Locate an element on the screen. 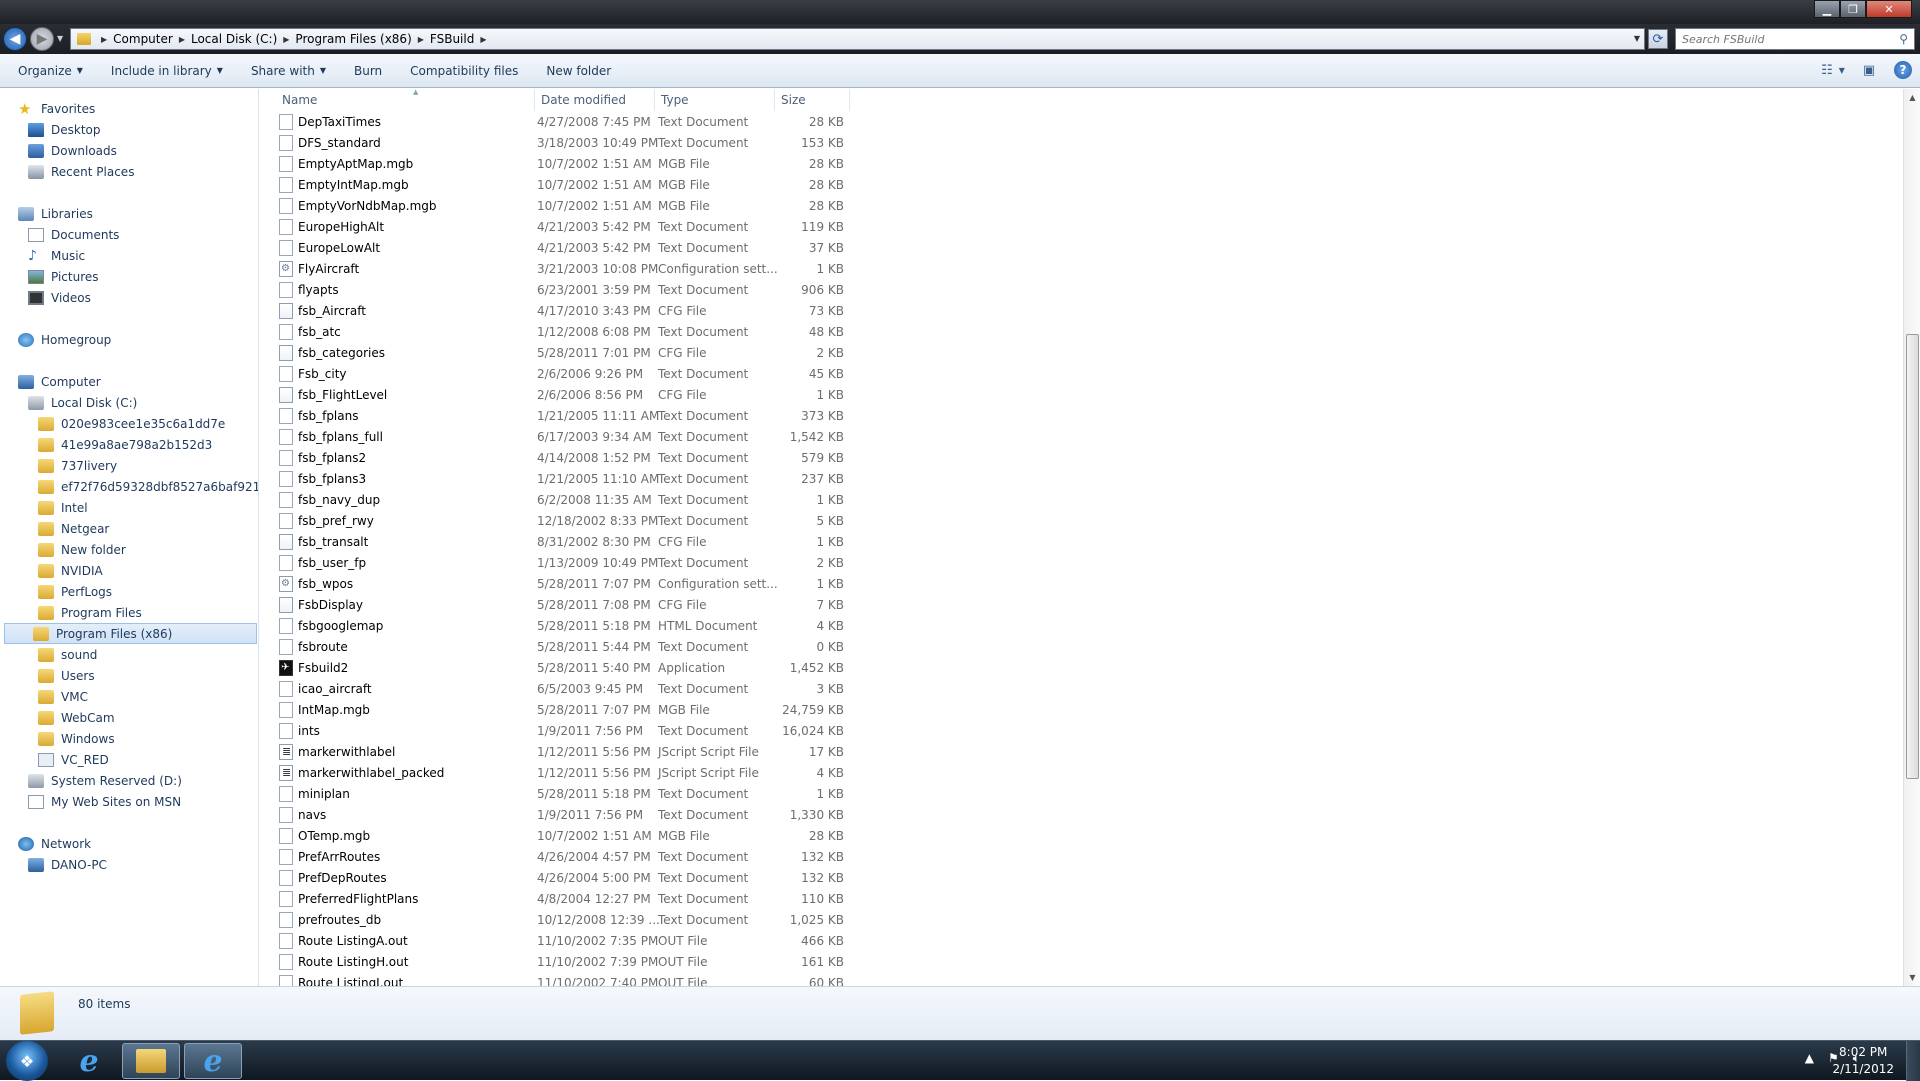 The width and height of the screenshot is (1920, 1081). close-button: ✕ is located at coordinates (1889, 9).